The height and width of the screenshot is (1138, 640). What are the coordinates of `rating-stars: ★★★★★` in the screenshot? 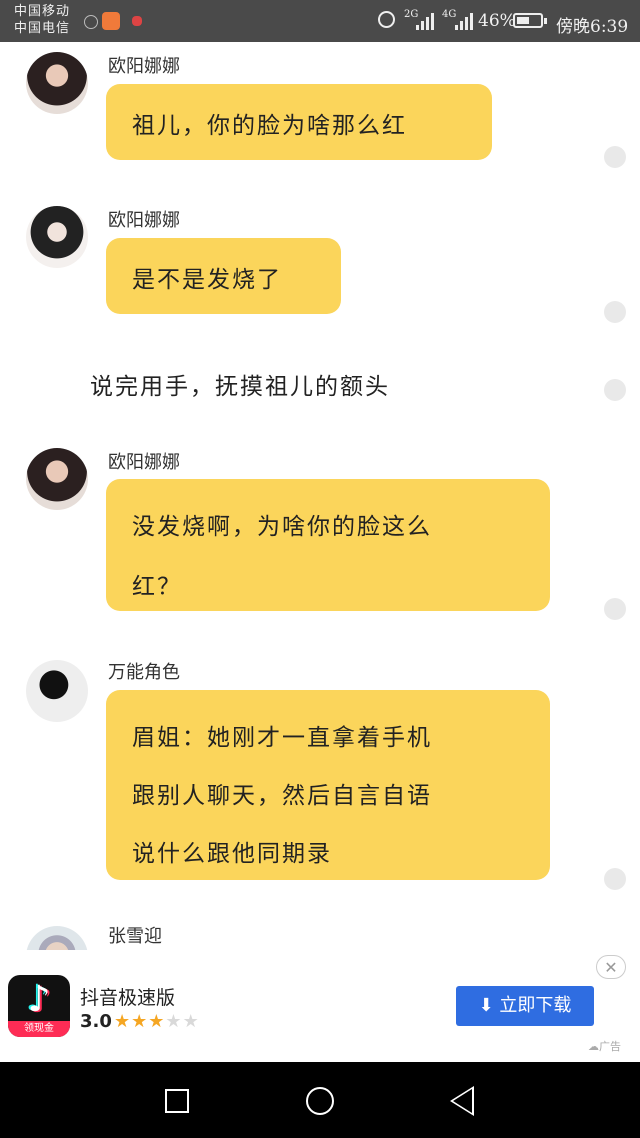 It's located at (157, 1021).